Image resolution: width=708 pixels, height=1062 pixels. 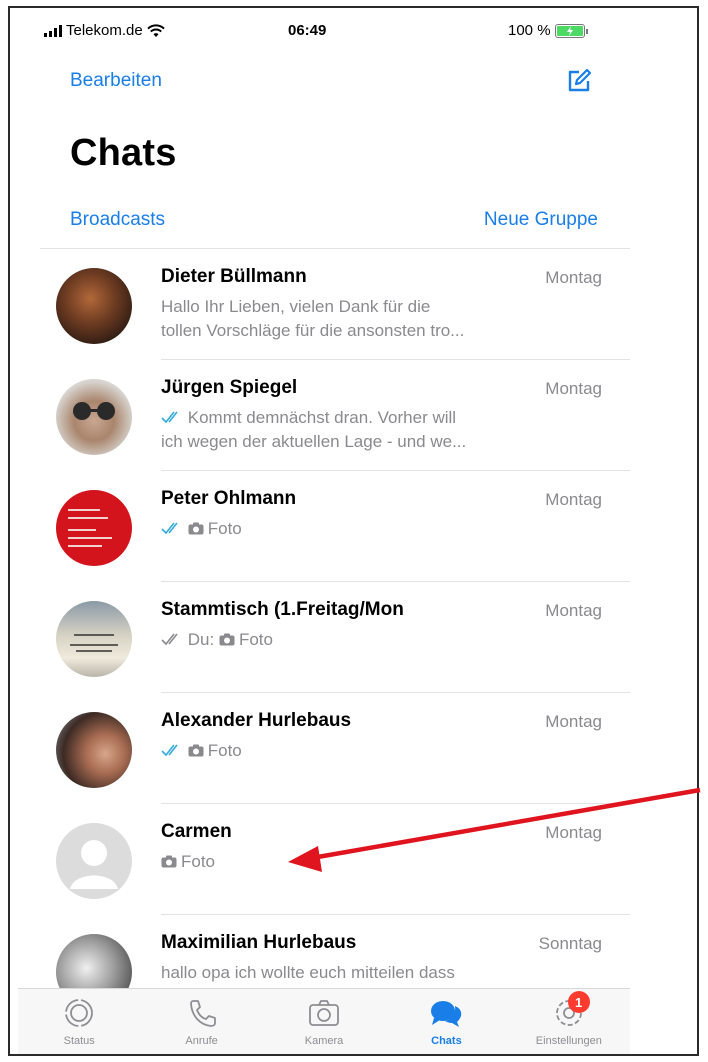 What do you see at coordinates (79, 1041) in the screenshot?
I see `tab-label: Status` at bounding box center [79, 1041].